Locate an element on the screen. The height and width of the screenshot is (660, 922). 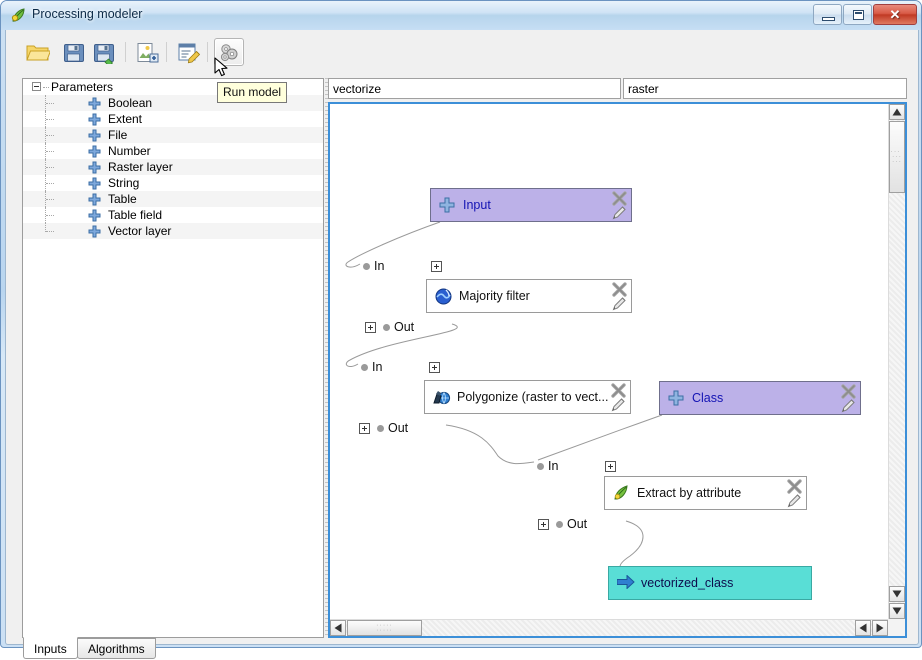
horizontal-scroll-thumb: ····· ····· is located at coordinates (384, 628).